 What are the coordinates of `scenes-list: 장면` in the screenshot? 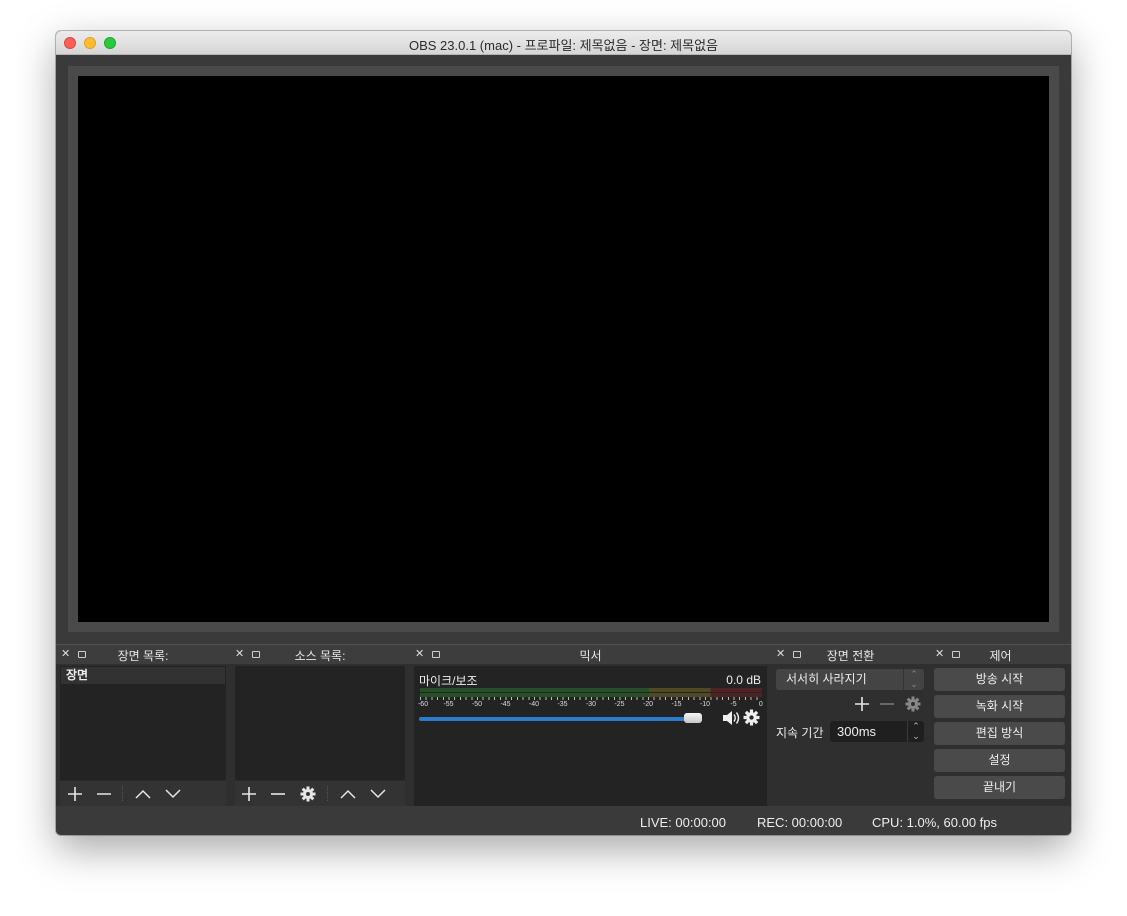 It's located at (143, 736).